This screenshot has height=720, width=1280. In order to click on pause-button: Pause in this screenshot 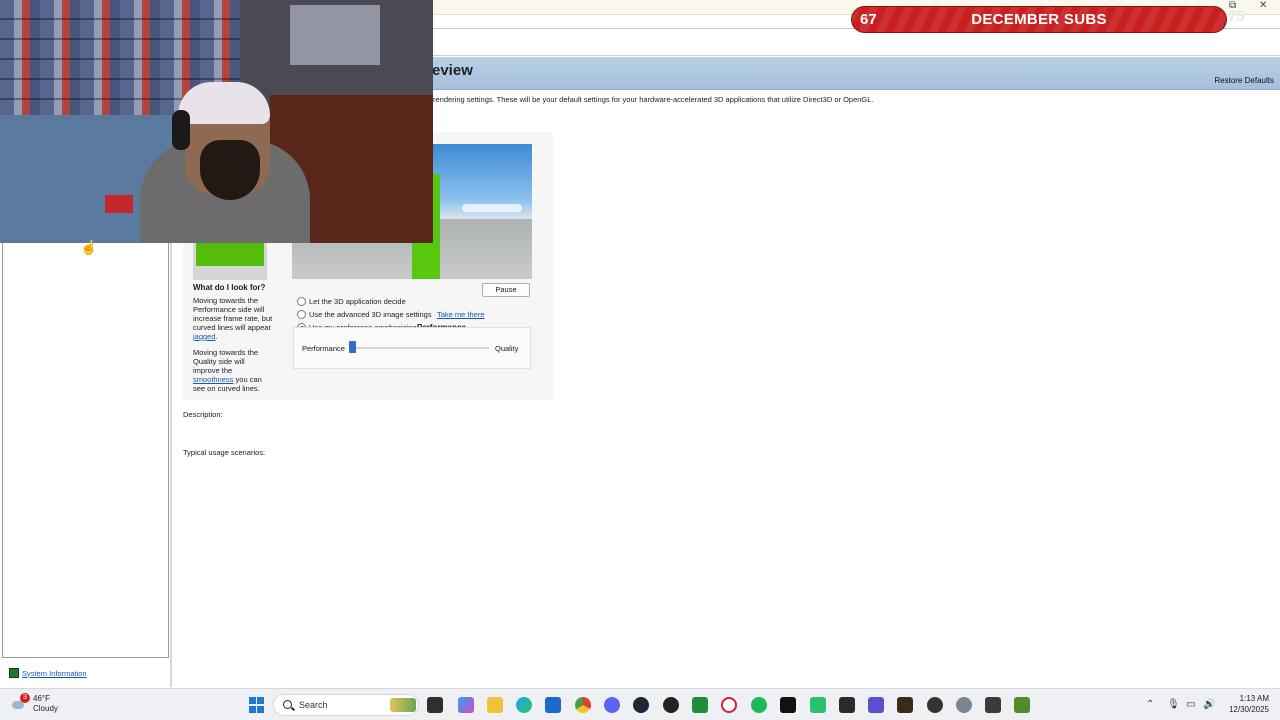, I will do `click(506, 290)`.